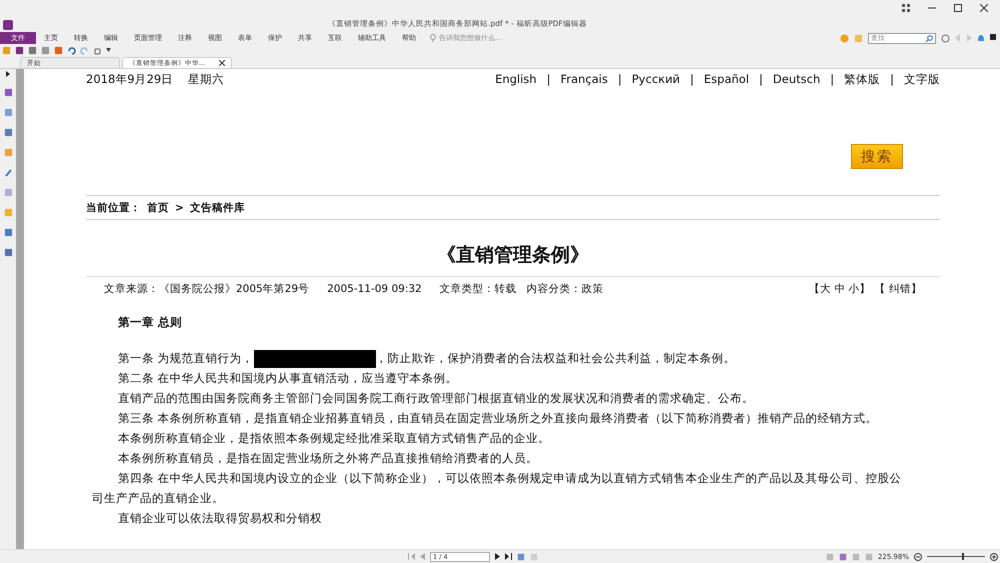 This screenshot has width=1000, height=563. What do you see at coordinates (898, 289) in the screenshot?
I see `correction-link: 【 纠错】` at bounding box center [898, 289].